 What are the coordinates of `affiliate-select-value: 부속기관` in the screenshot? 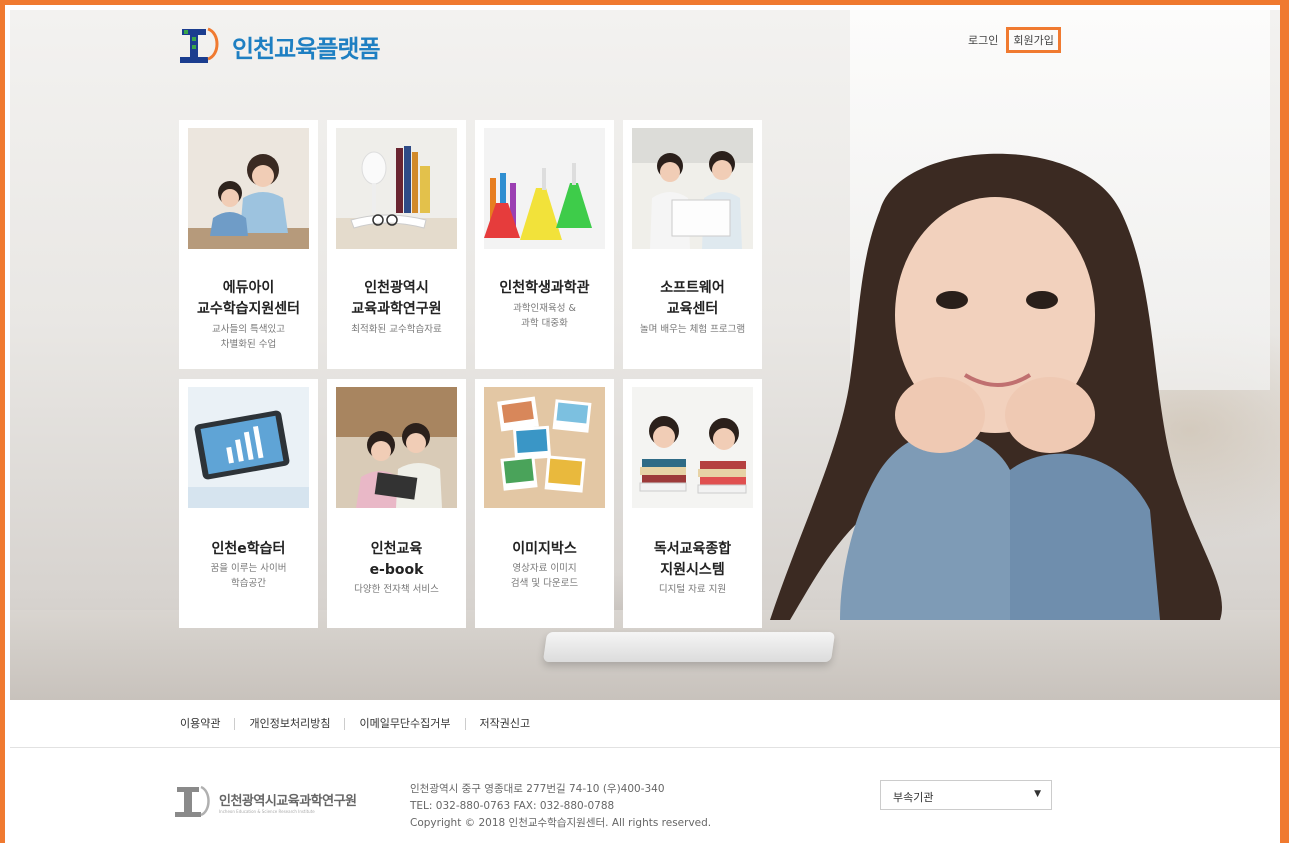 It's located at (913, 797).